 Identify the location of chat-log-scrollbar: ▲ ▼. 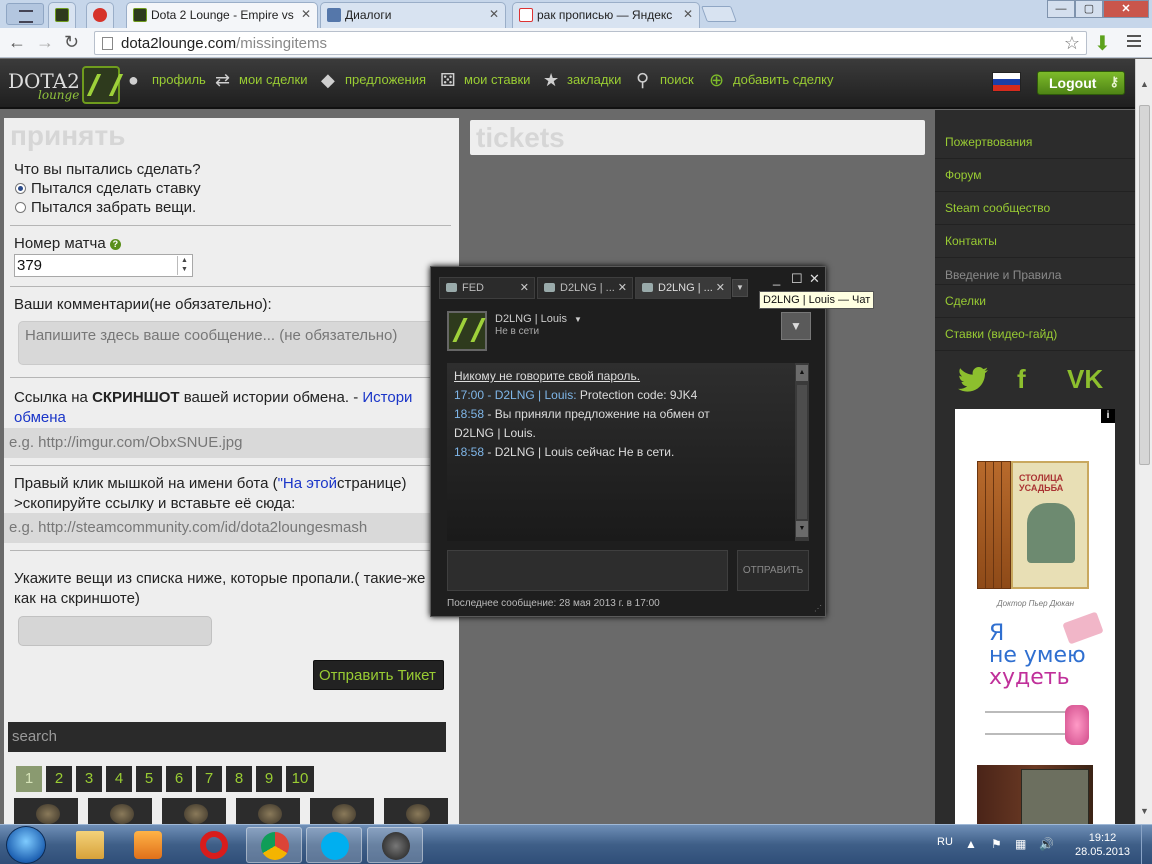
(802, 452).